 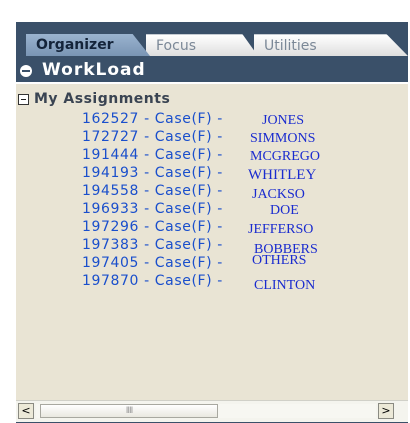 I want to click on client-name: OTHERS, so click(x=279, y=261).